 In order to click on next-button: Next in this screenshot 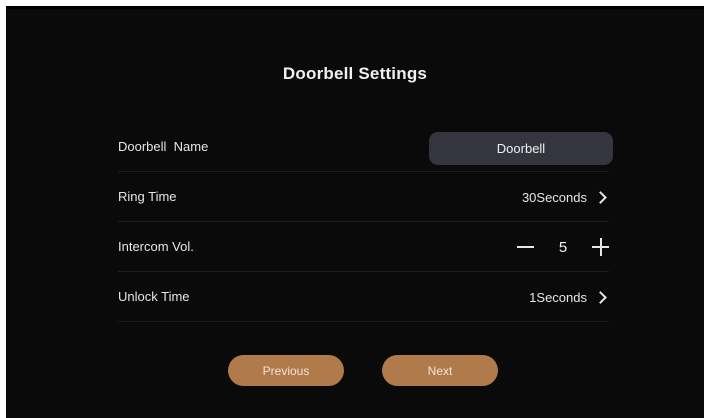, I will do `click(440, 370)`.